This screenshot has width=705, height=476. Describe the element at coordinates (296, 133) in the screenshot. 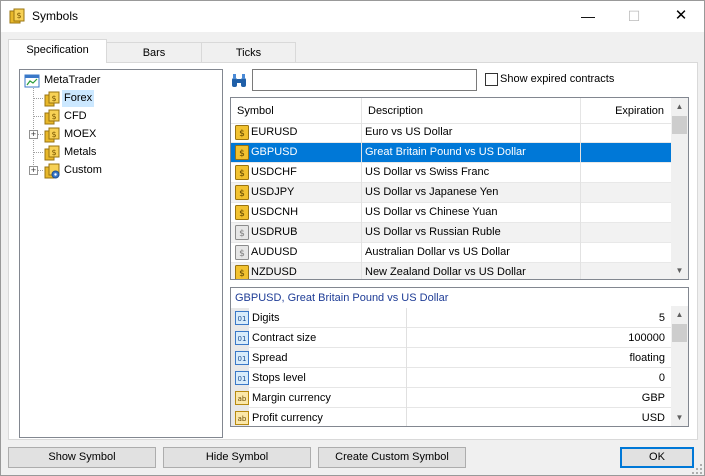

I see `symbol-cell: EURUSD` at that location.